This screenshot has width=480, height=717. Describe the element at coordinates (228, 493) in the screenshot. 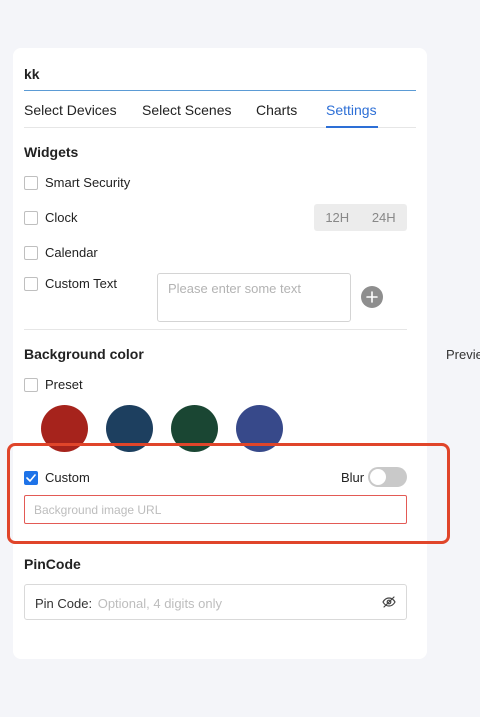

I see `custom-background-highlight` at that location.